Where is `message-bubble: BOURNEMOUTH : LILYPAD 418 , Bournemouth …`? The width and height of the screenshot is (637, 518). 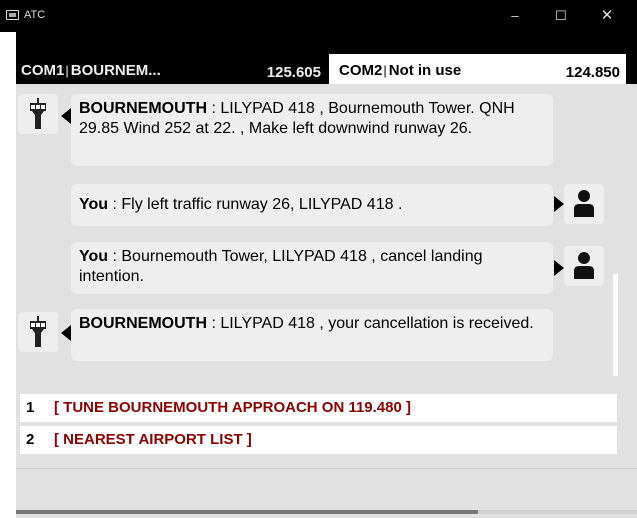 message-bubble: BOURNEMOUTH : LILYPAD 418 , Bournemouth … is located at coordinates (312, 130).